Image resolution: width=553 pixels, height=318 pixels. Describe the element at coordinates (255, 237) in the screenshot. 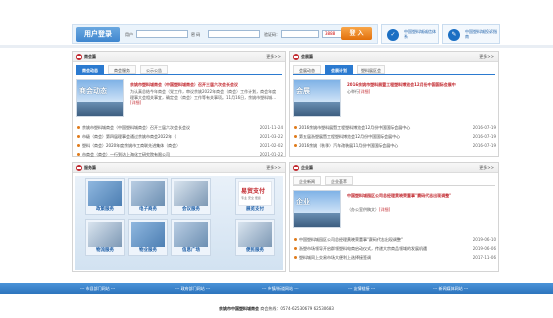

I see `service-tile-convenience: 便民服务` at that location.